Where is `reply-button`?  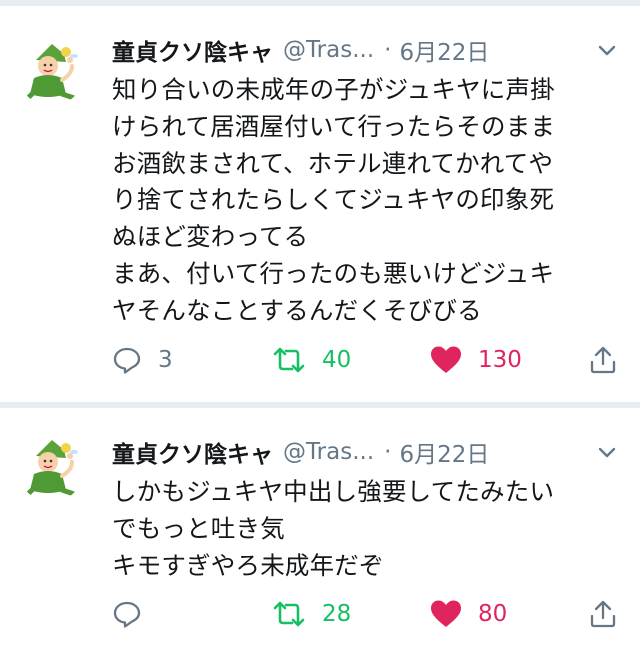 reply-button is located at coordinates (135, 614).